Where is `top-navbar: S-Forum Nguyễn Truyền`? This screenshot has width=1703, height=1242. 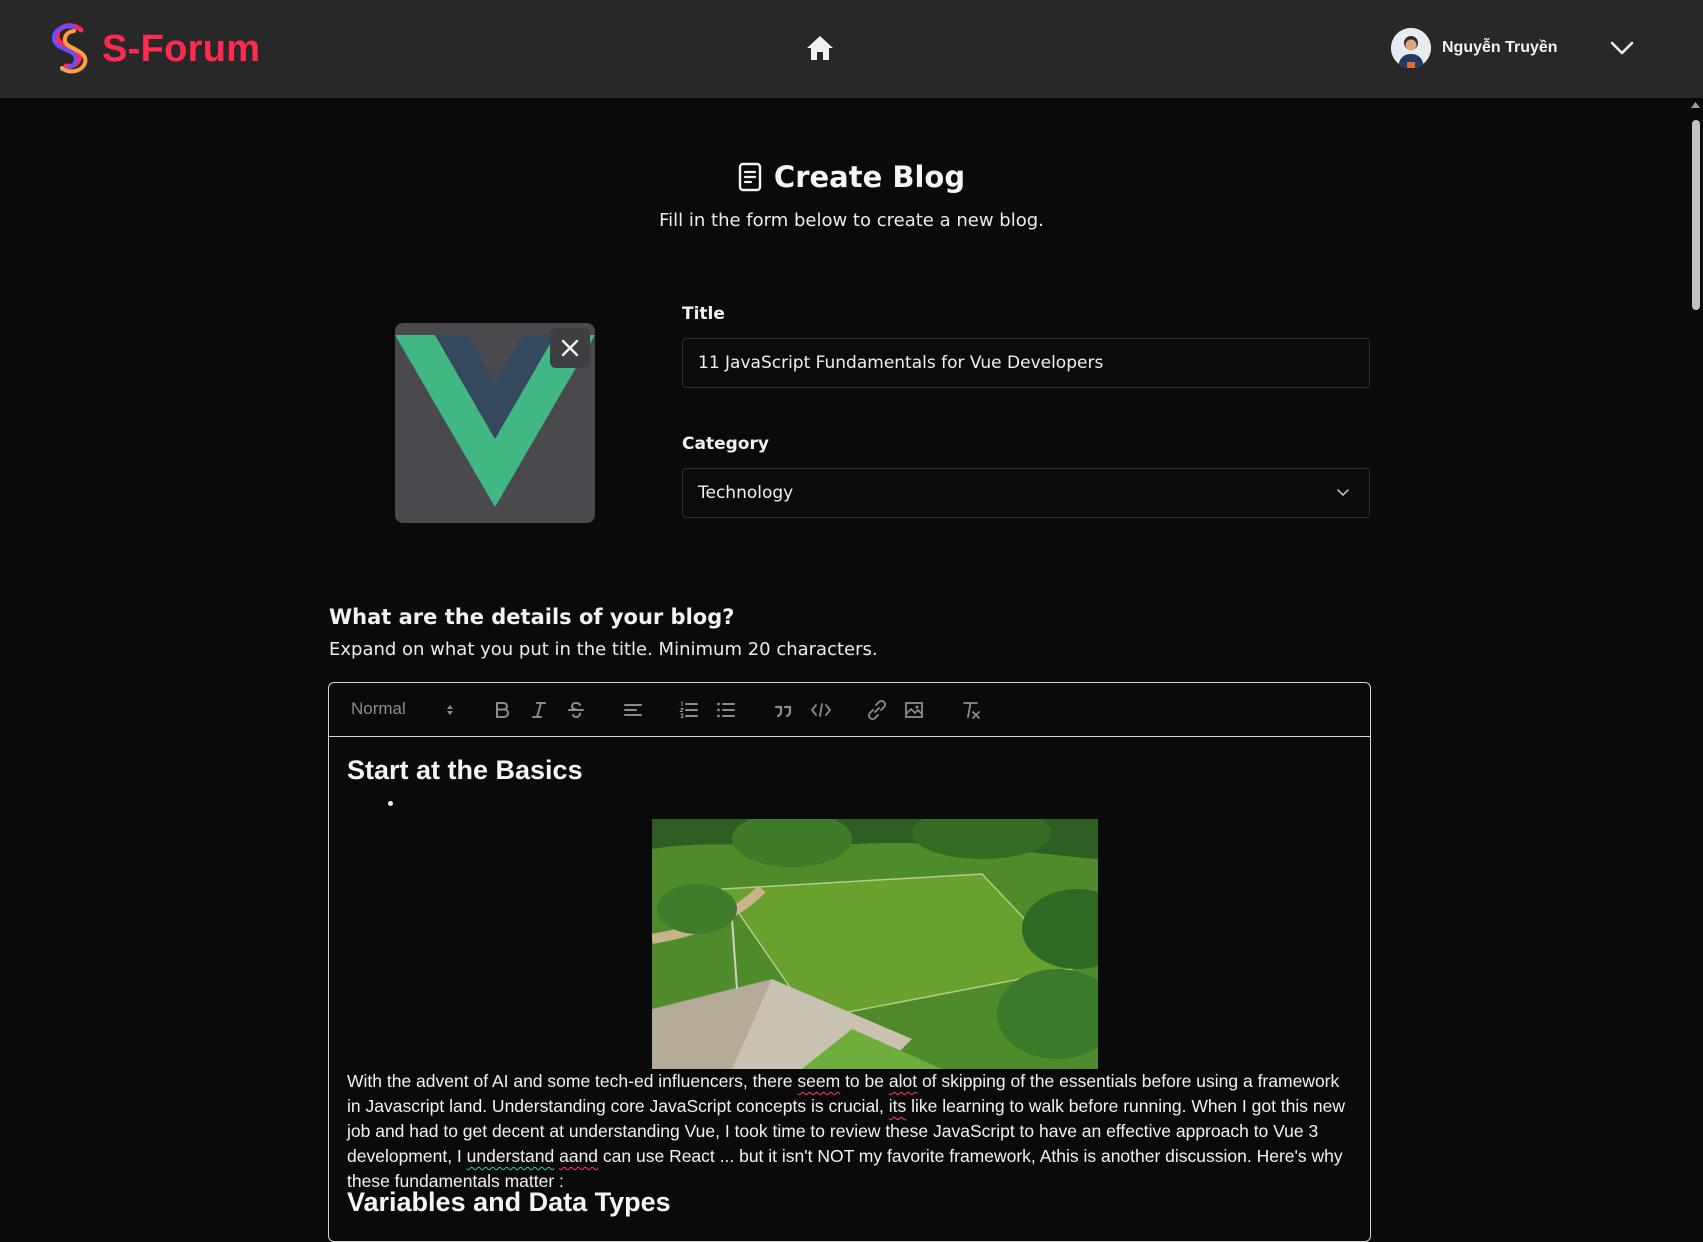 top-navbar: S-Forum Nguyễn Truyền is located at coordinates (851, 49).